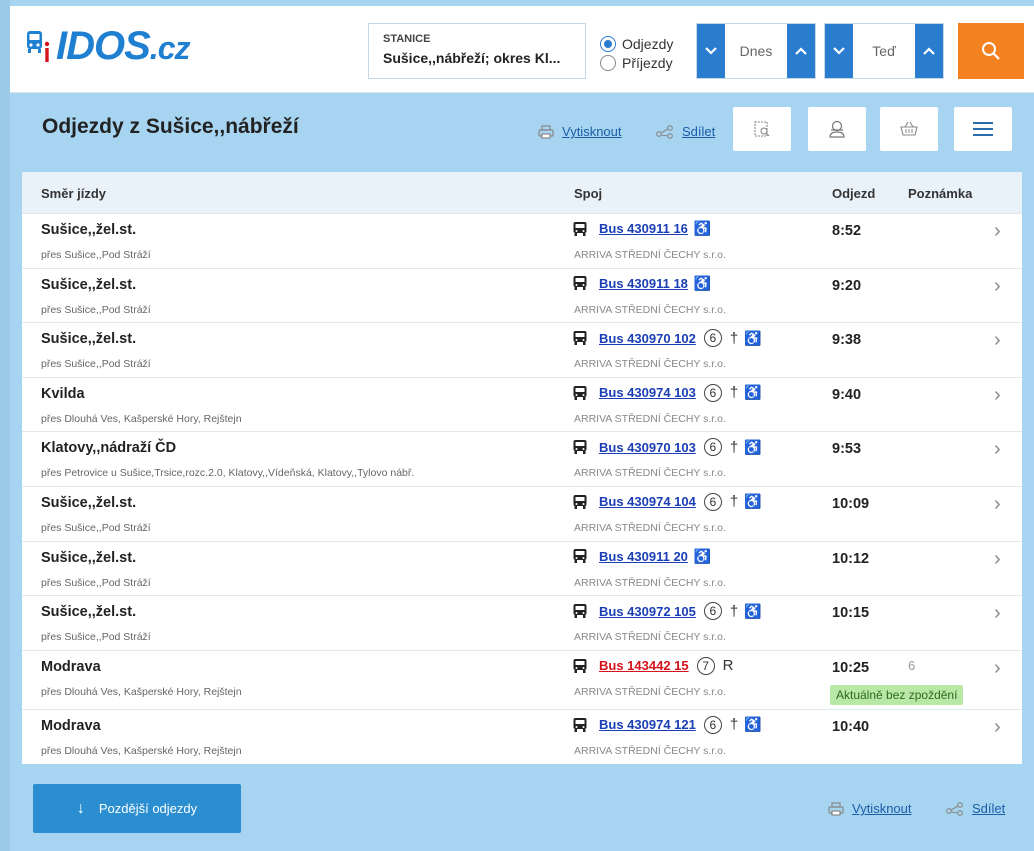  I want to click on logo-text: IDOS.cz, so click(123, 46).